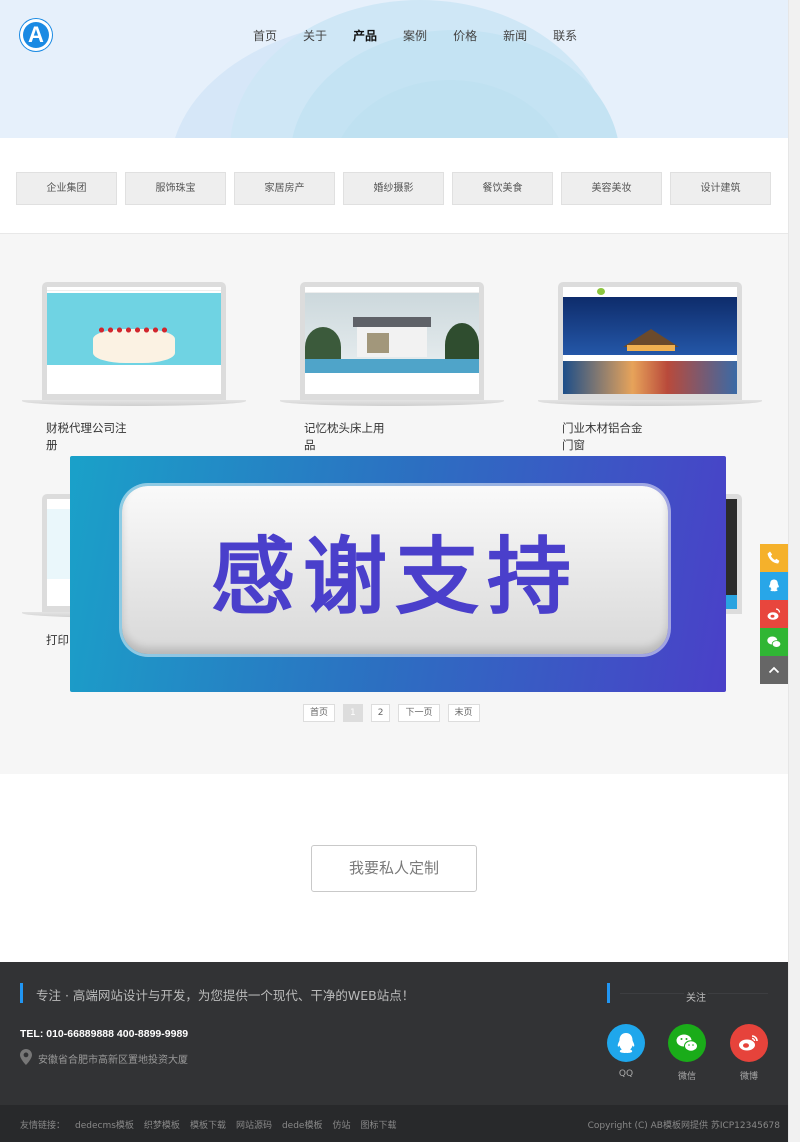 This screenshot has width=800, height=1142. Describe the element at coordinates (394, 576) in the screenshot. I see `thanks-text: 感谢支持` at that location.